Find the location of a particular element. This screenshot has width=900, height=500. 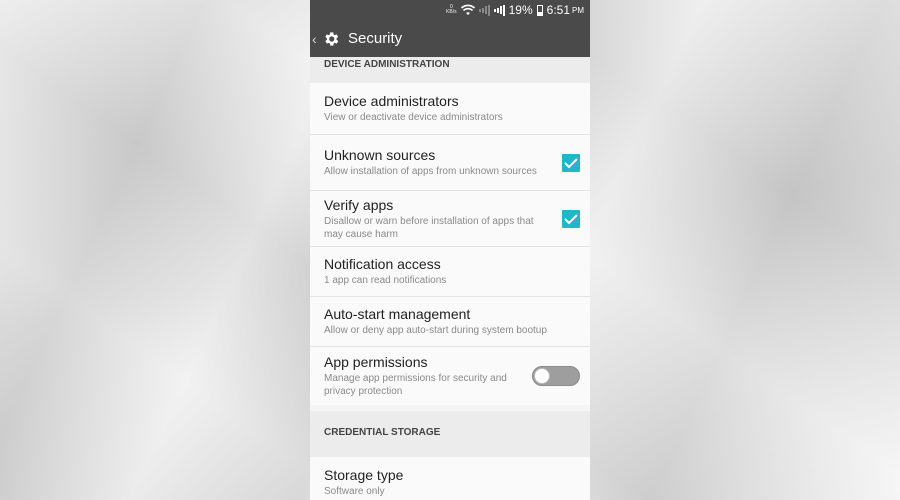

data-rate-unit: KB/s is located at coordinates (451, 12).